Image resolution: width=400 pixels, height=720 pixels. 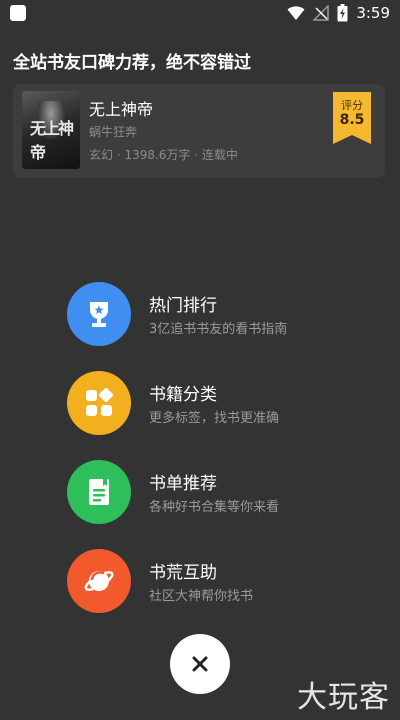 I want to click on score-value: 8.5, so click(x=352, y=120).